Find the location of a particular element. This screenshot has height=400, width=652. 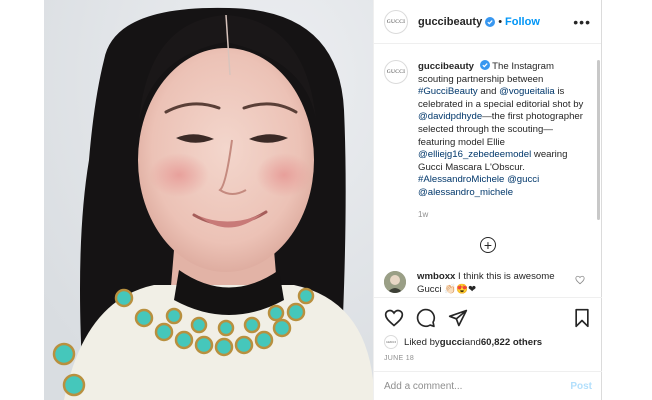

mention-link: @vogueitalia is located at coordinates (527, 91).